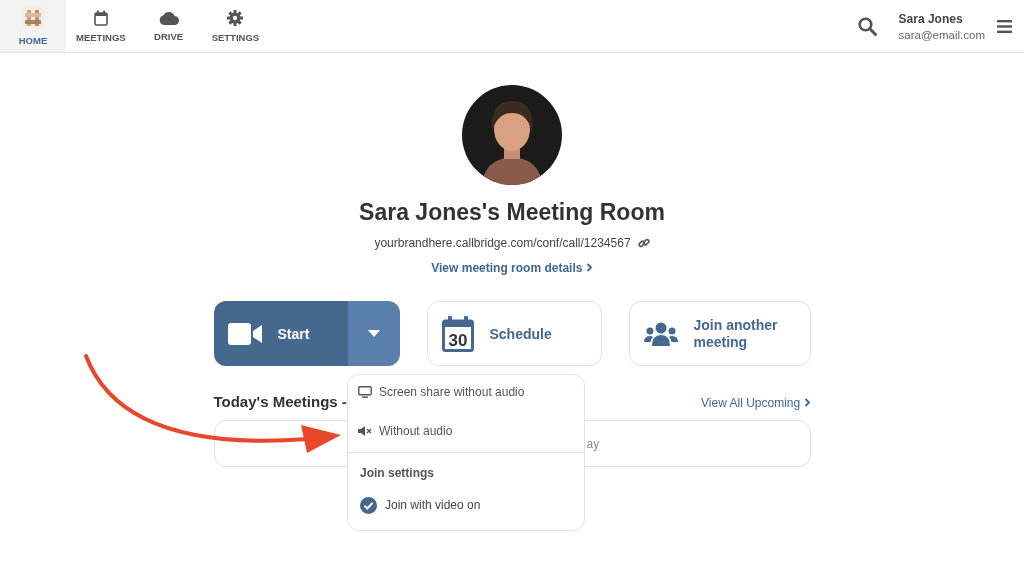 This screenshot has width=1024, height=562. I want to click on user-email: sara@email.com, so click(941, 34).